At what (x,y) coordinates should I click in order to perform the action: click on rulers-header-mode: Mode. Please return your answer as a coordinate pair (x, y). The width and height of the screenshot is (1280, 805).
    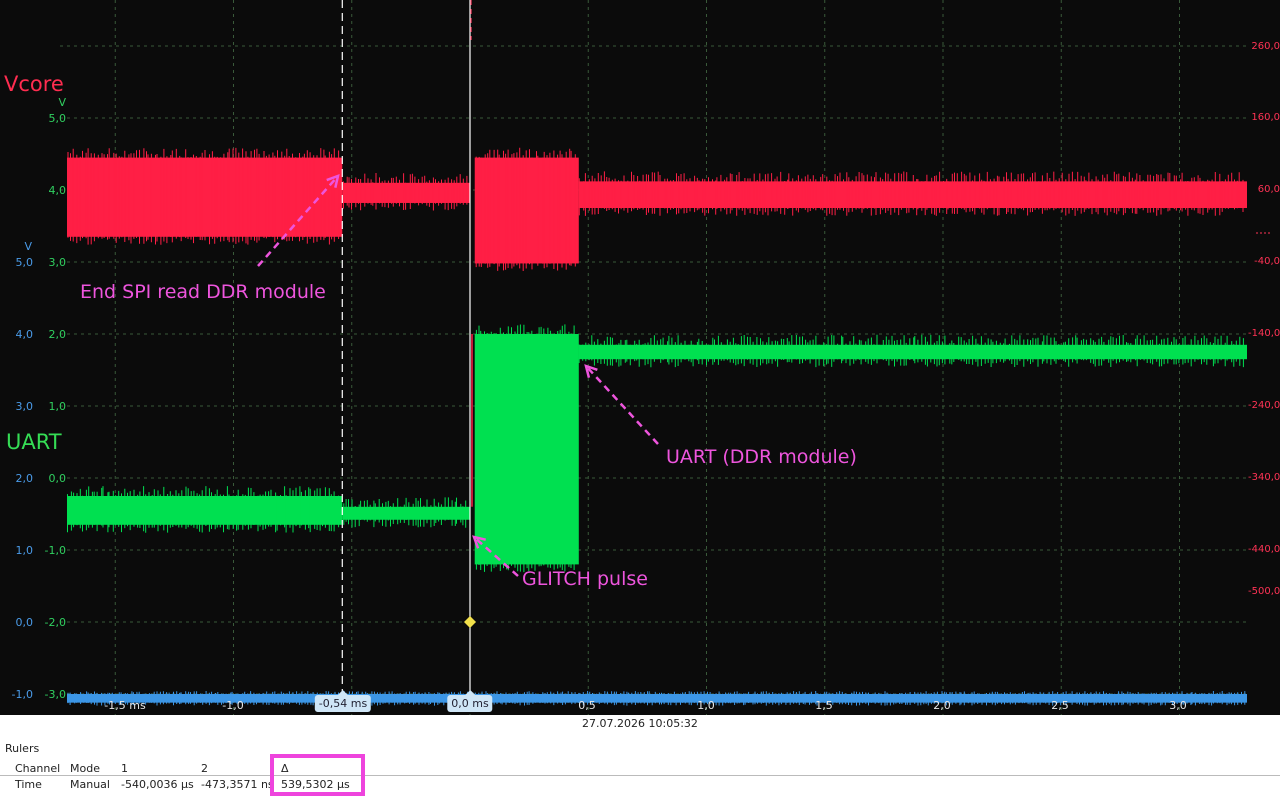
    Looking at the image, I should click on (85, 768).